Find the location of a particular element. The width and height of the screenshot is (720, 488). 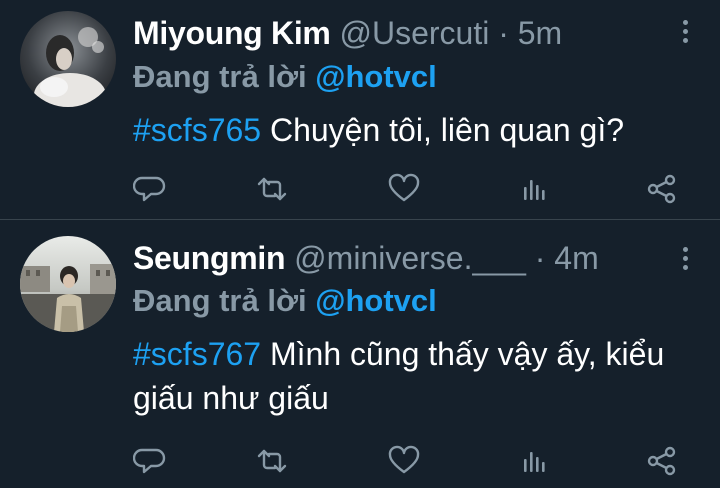

hashtag-link: #scfs767 is located at coordinates (197, 354).